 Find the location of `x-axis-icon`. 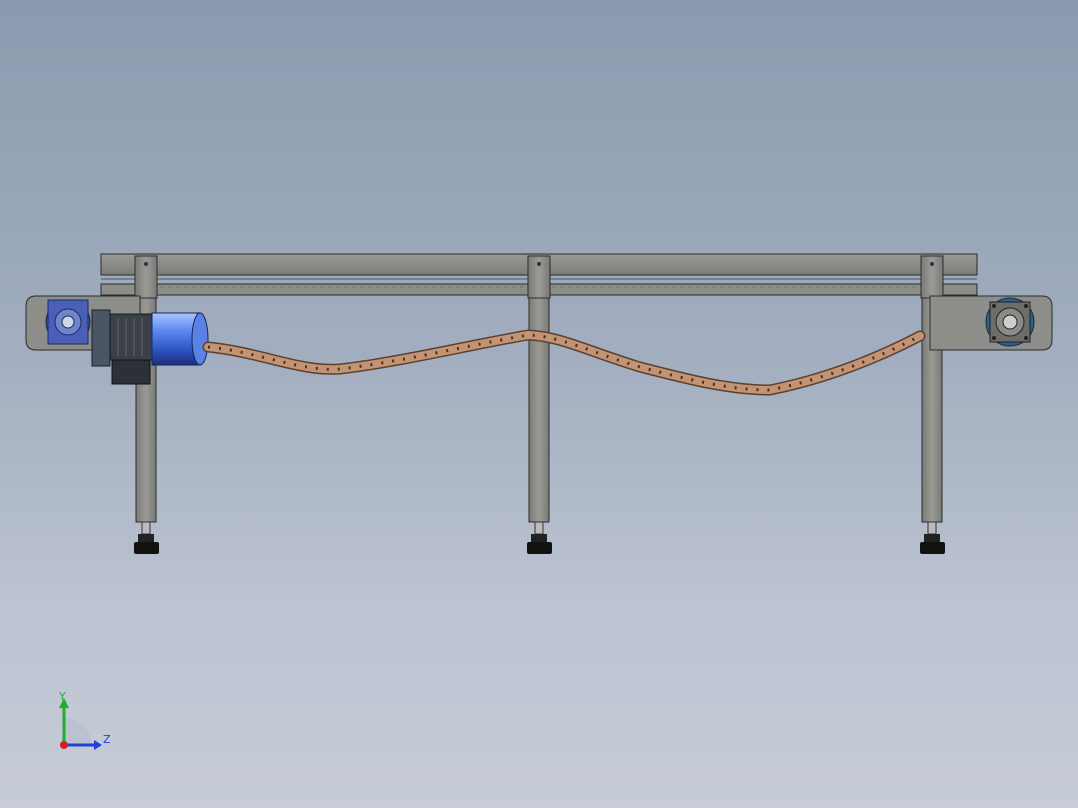

x-axis-icon is located at coordinates (64, 745).